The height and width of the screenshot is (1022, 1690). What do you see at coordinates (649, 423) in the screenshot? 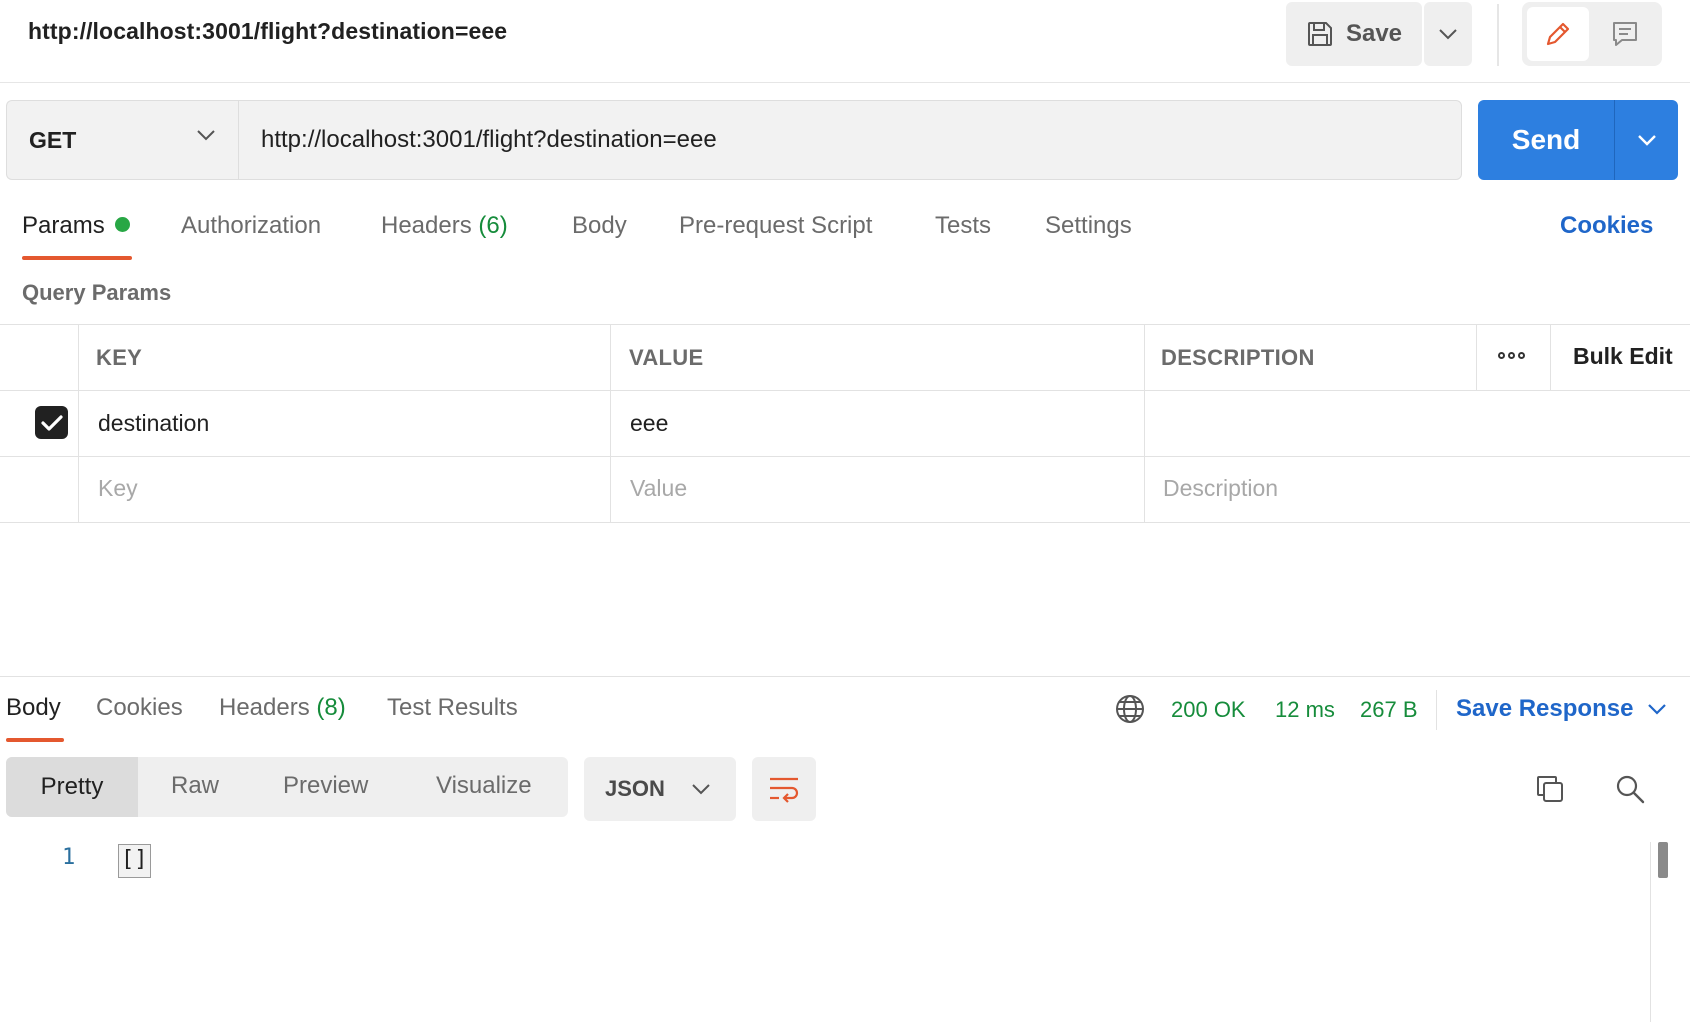
I see `param-value-field: eee` at bounding box center [649, 423].